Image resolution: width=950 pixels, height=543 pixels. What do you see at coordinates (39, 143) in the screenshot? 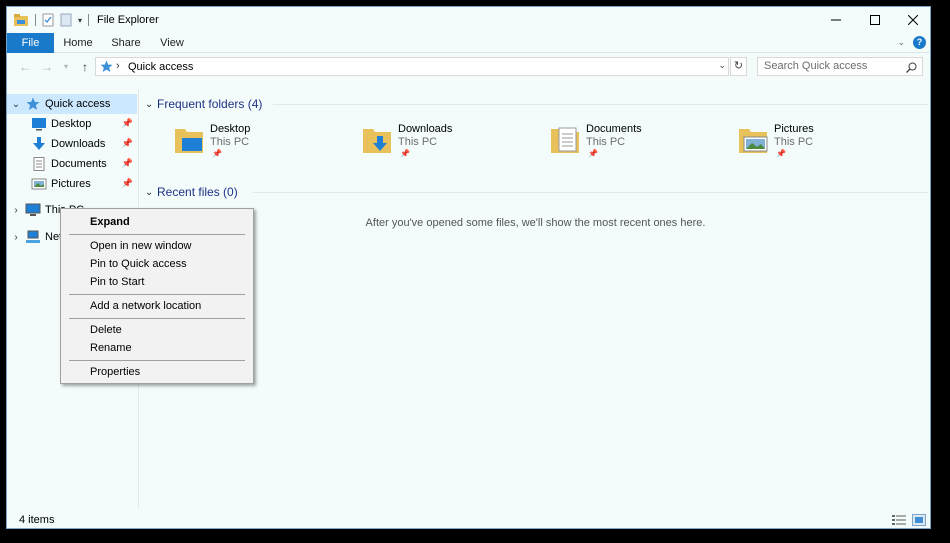
I see `download-arrow-icon` at bounding box center [39, 143].